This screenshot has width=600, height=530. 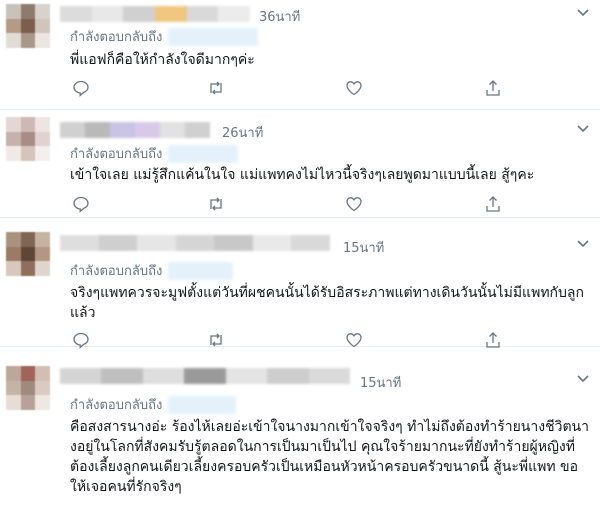 I want to click on timestamp: 26นาที, so click(x=242, y=132).